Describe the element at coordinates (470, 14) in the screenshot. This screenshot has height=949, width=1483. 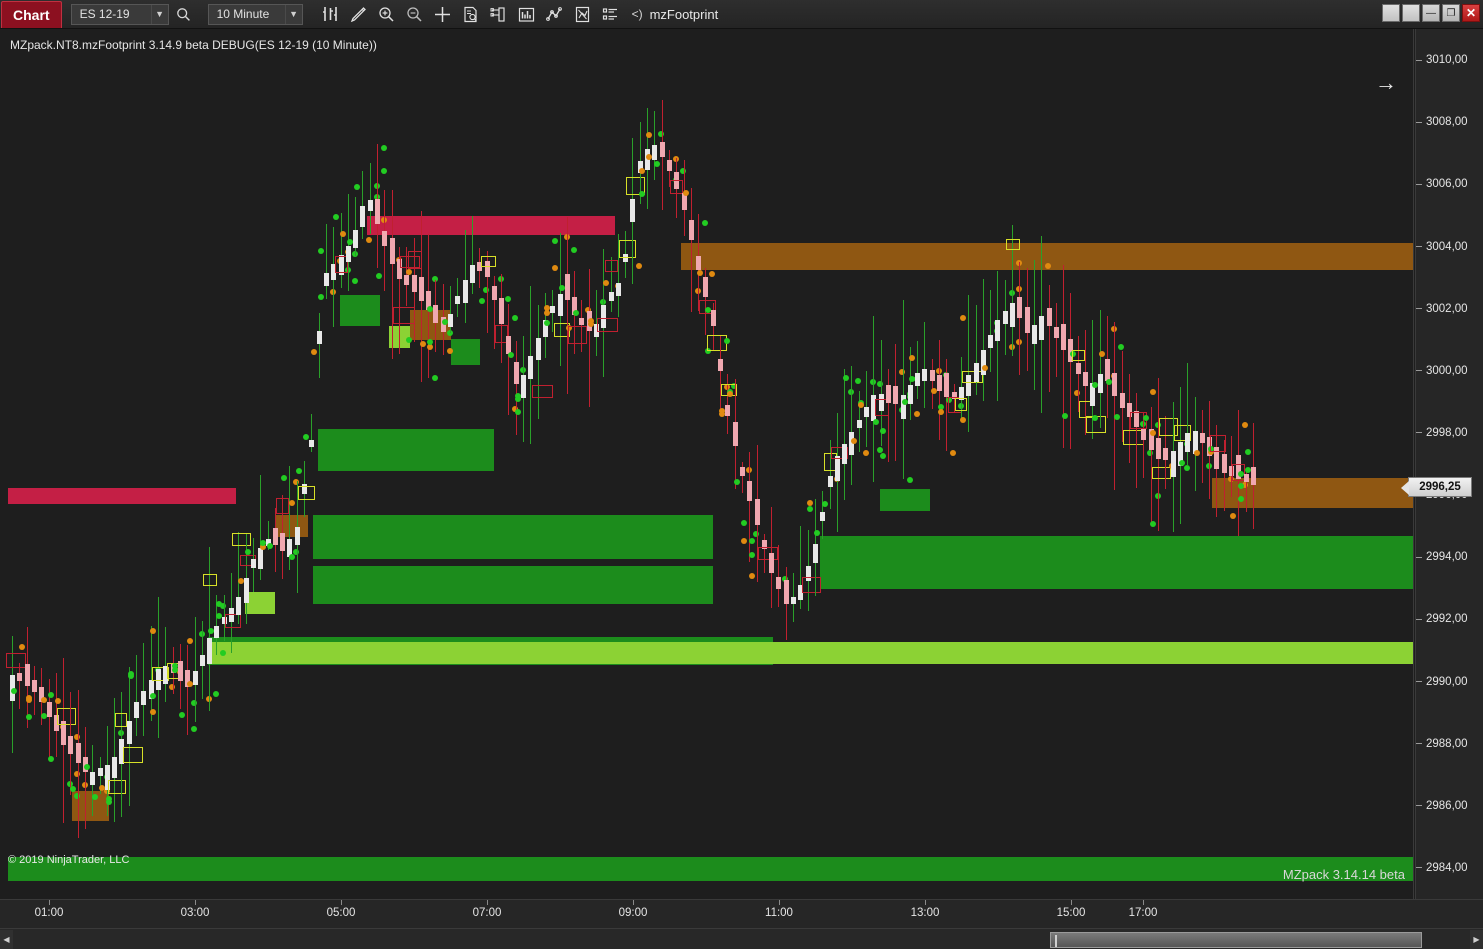
I see `data-box-icon` at that location.